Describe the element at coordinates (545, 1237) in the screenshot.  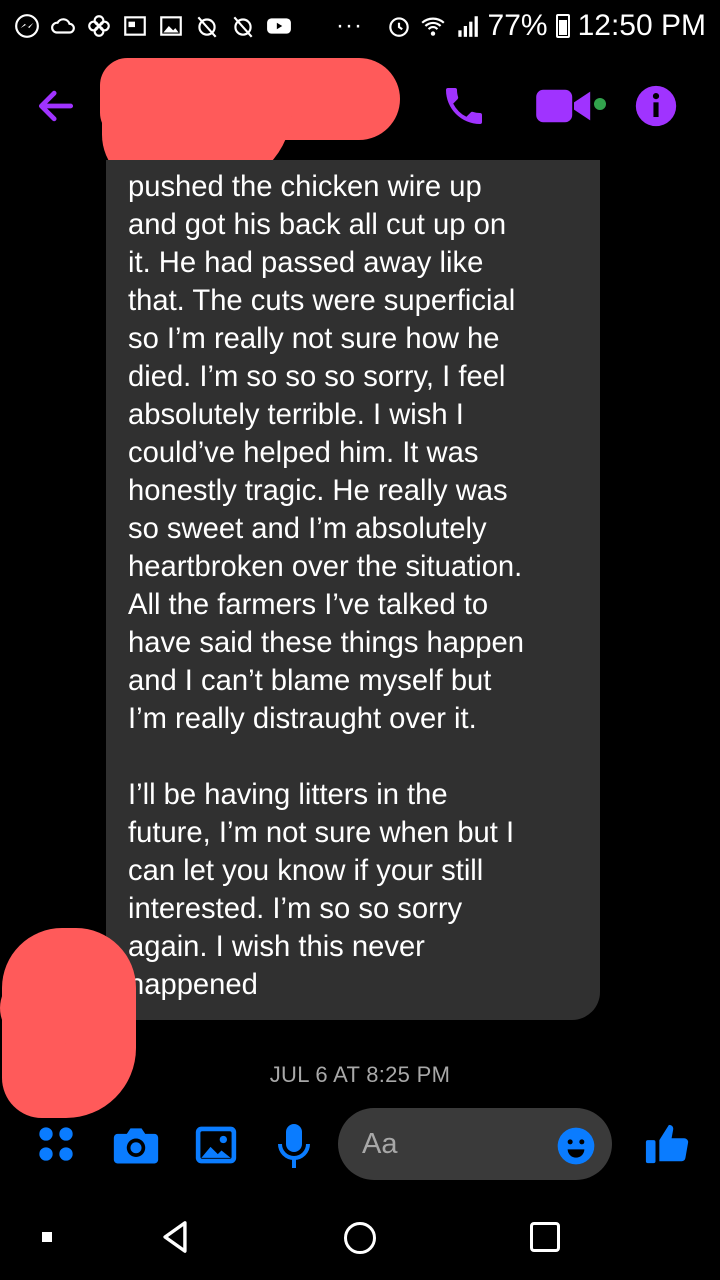
I see `nav-recents-icon` at that location.